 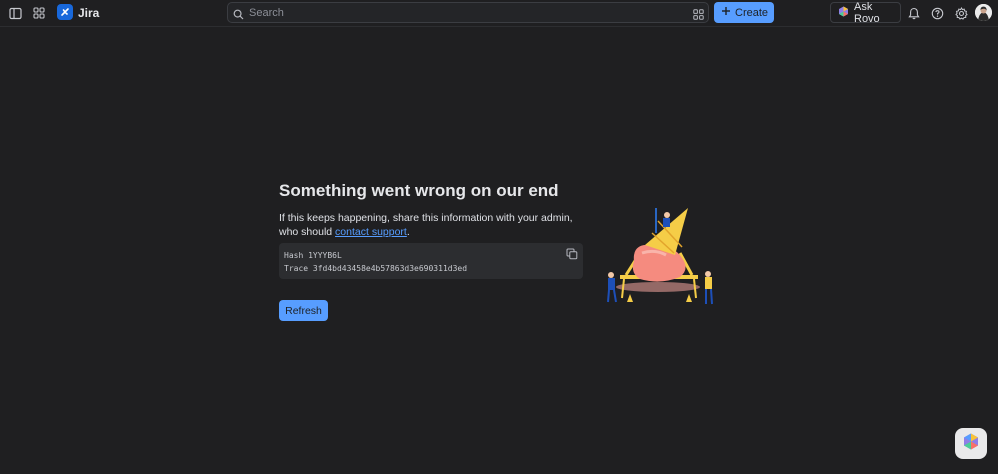 I want to click on hash-line: Hash 1YYYB6L, so click(x=313, y=255).